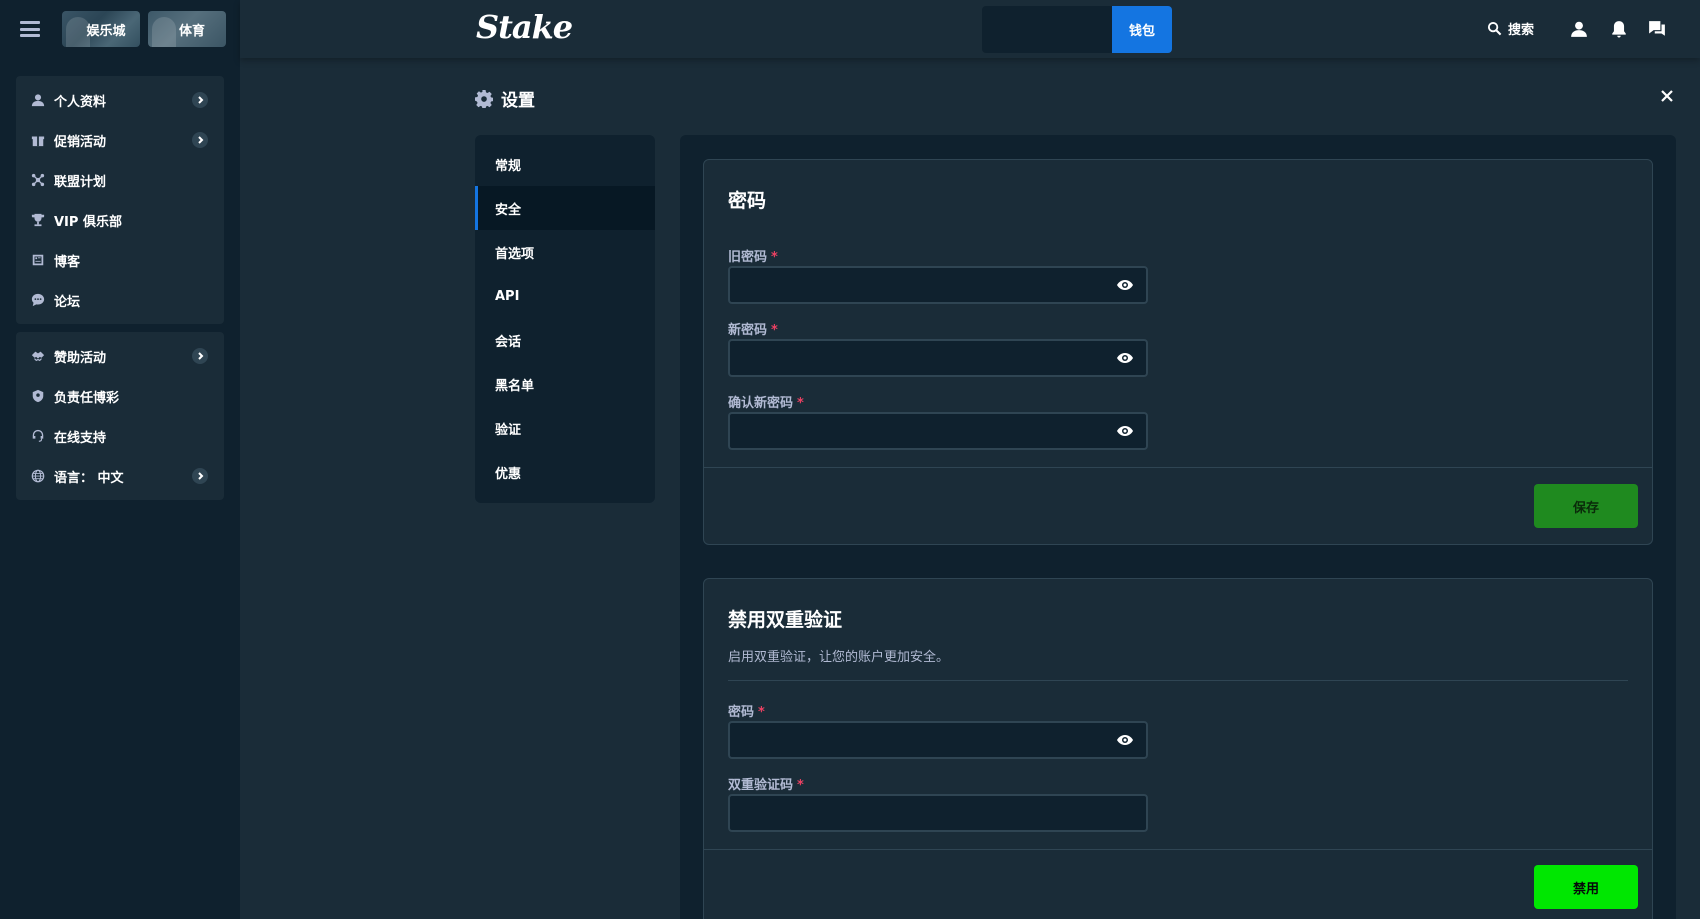 The height and width of the screenshot is (919, 1700). I want to click on tfa-code-field, so click(938, 813).